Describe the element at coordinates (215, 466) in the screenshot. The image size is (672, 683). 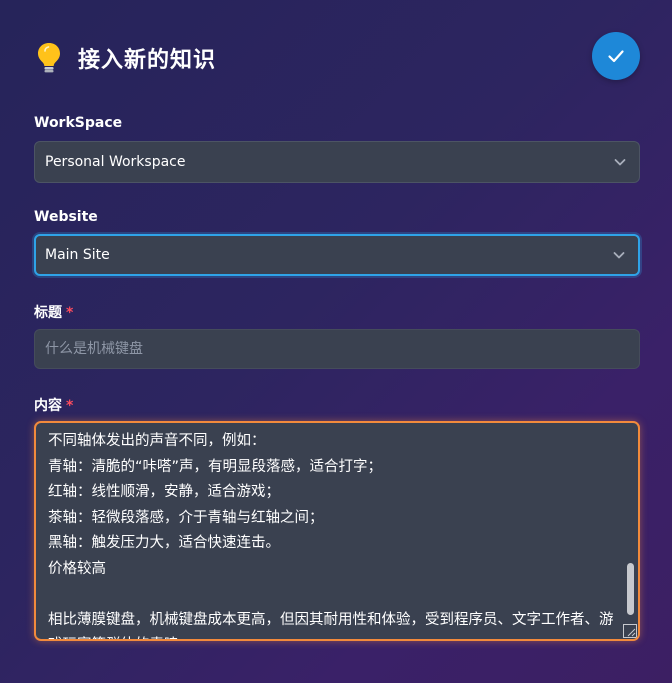
I see `content-line: 青轴：清脆的“咔嗒”声，有明显段落感，适合打字；` at that location.